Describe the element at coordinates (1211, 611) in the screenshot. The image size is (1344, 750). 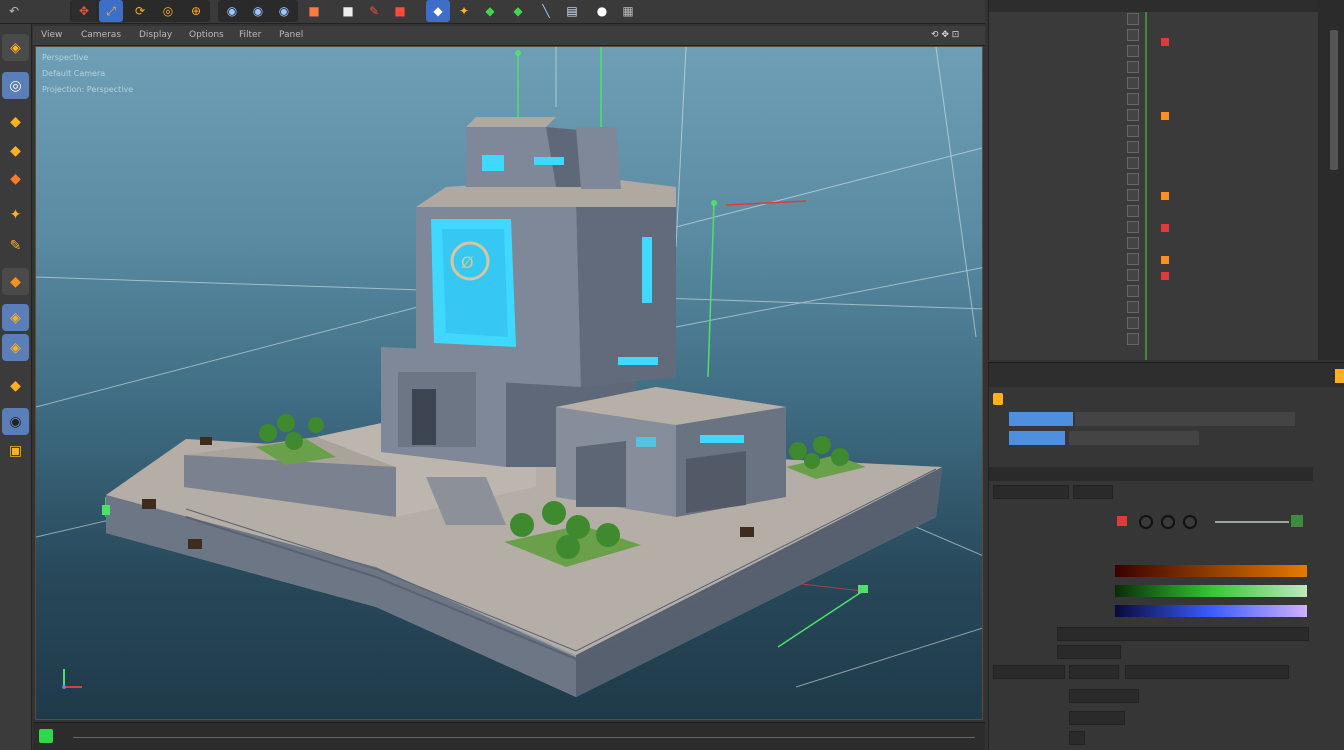
I see `blue-gradient` at that location.